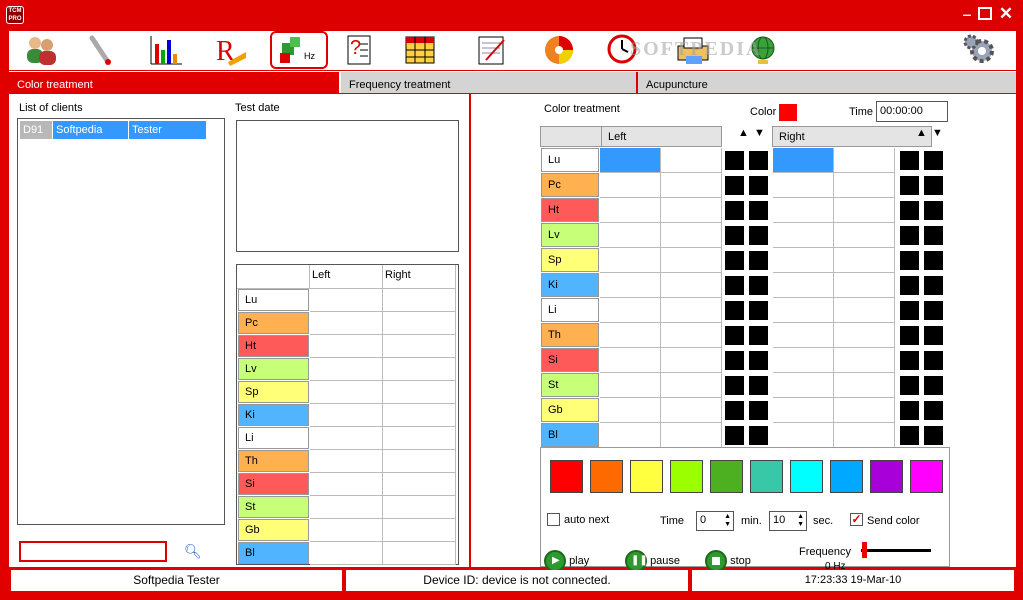  What do you see at coordinates (912, 111) in the screenshot?
I see `time-display: 00:00:00` at bounding box center [912, 111].